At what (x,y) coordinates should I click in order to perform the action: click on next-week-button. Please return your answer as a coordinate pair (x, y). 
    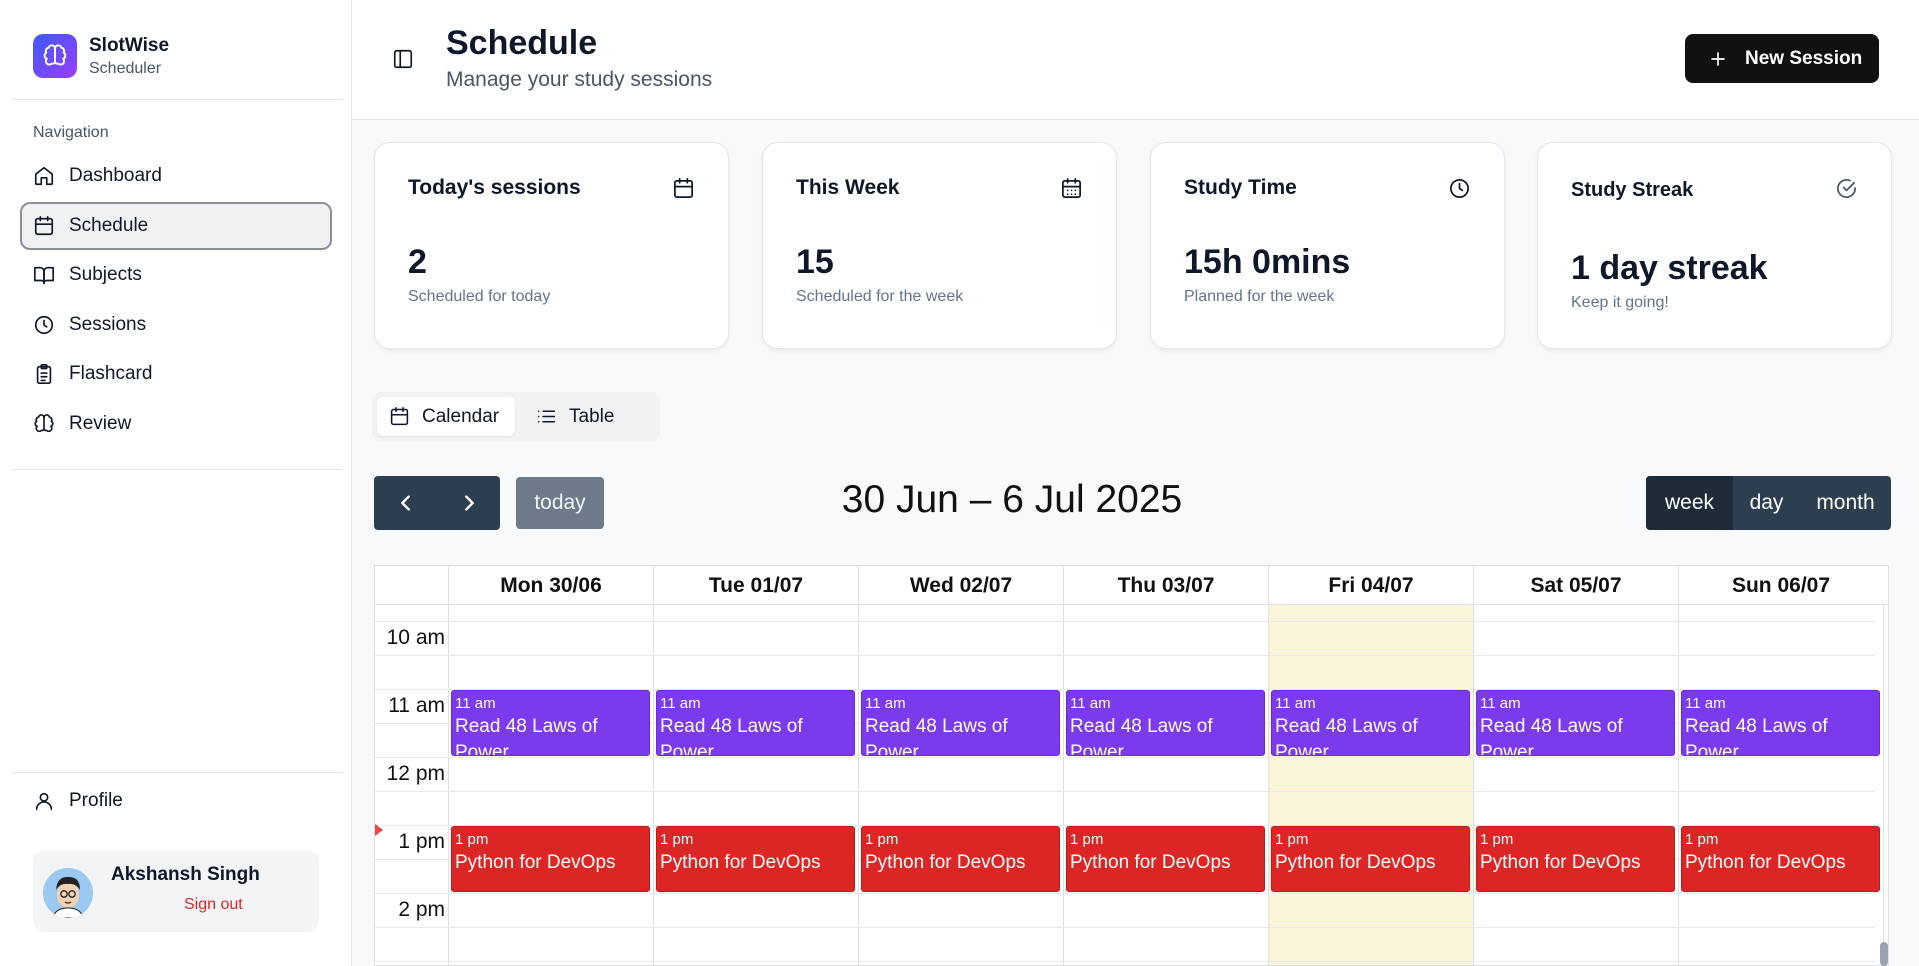
    Looking at the image, I should click on (468, 503).